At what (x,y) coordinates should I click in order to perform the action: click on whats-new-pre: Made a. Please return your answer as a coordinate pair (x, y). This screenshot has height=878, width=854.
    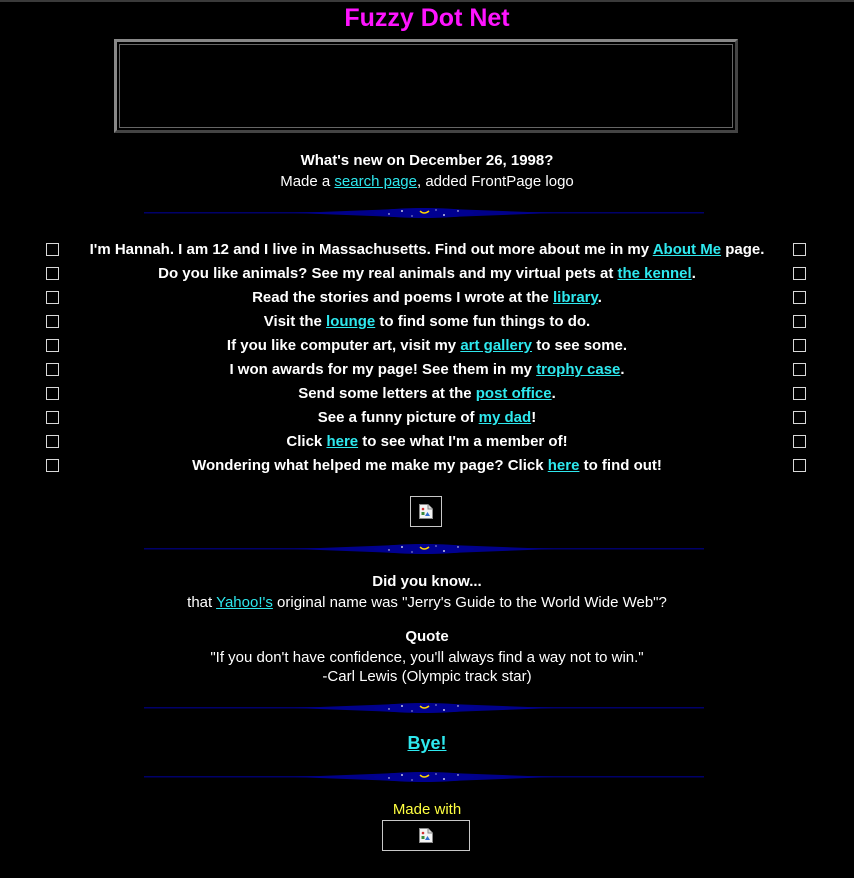
    Looking at the image, I should click on (307, 181).